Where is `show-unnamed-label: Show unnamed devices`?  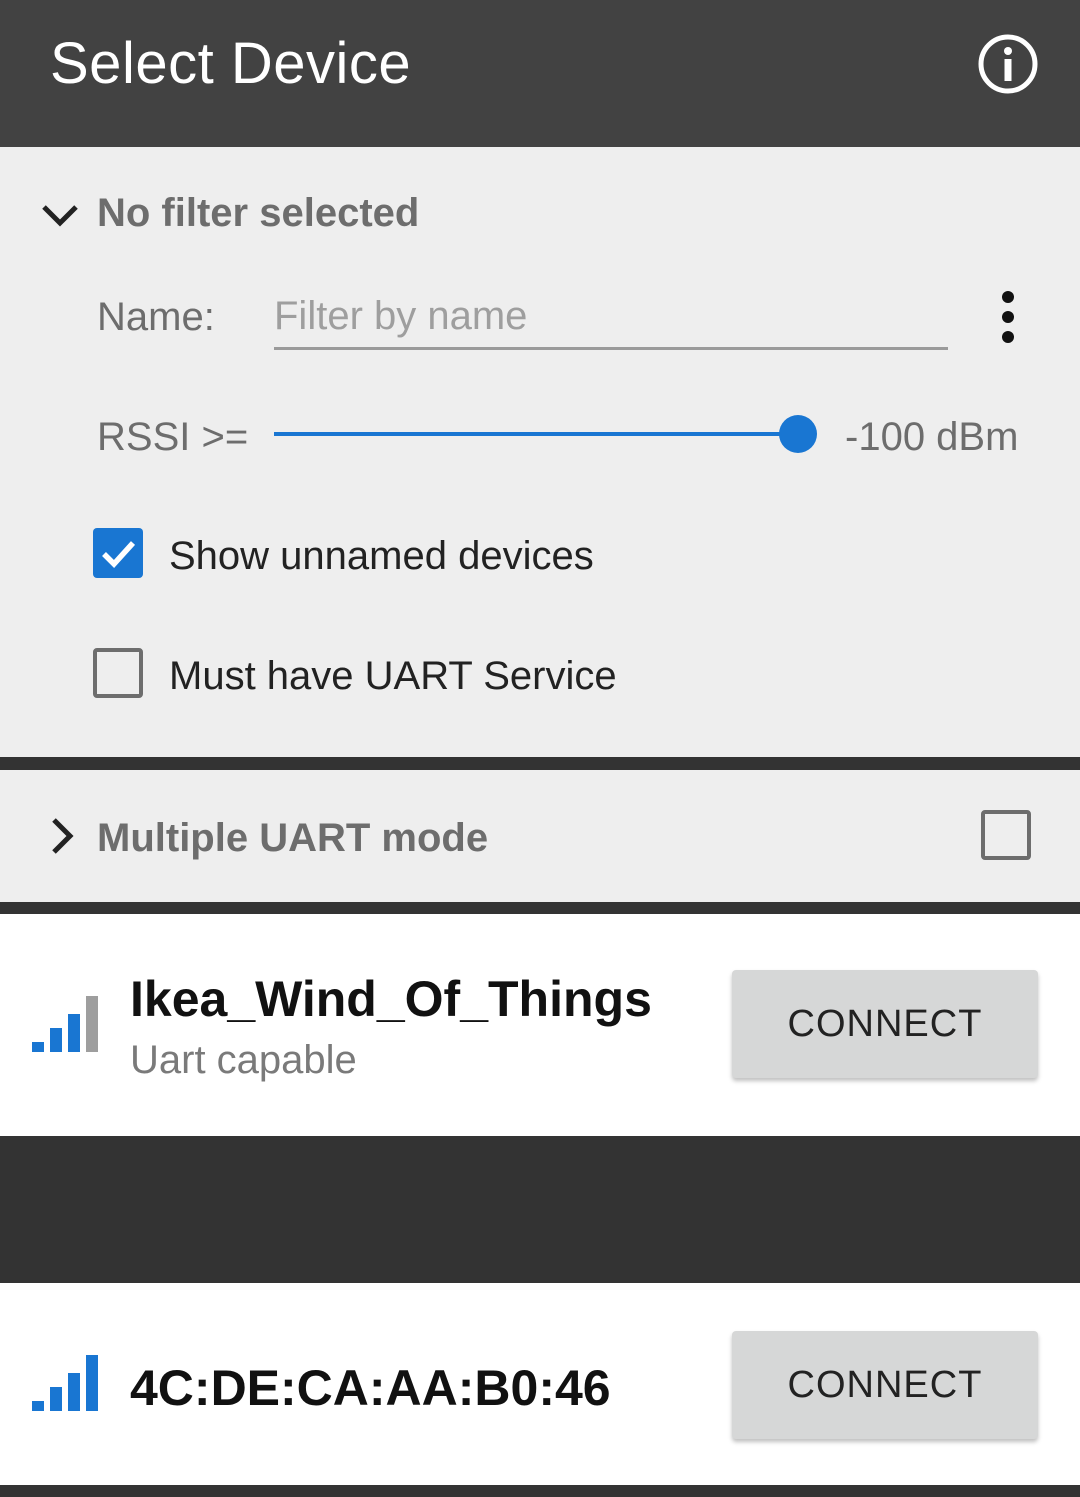
show-unnamed-label: Show unnamed devices is located at coordinates (381, 556).